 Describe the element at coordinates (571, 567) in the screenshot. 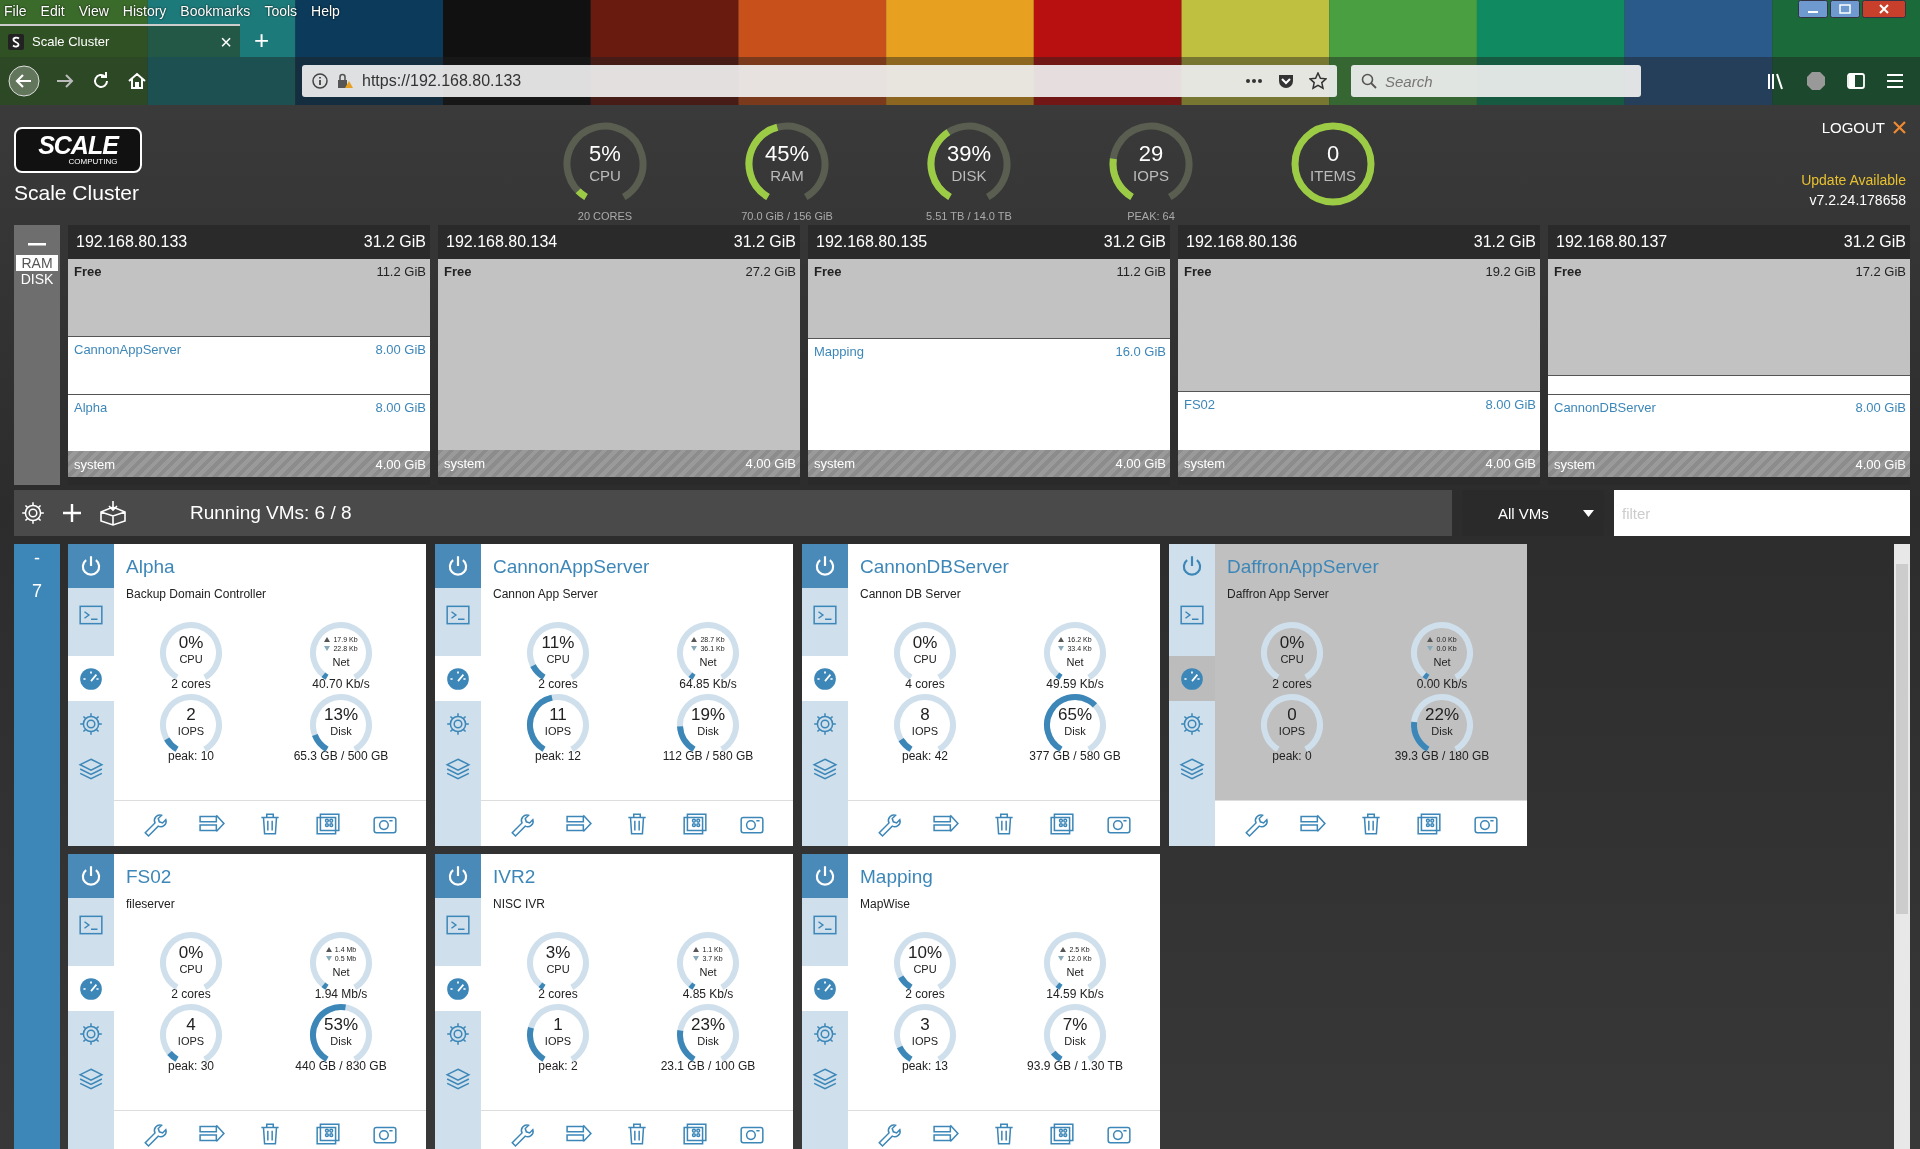

I see `vm-name: CannonAppServer` at that location.